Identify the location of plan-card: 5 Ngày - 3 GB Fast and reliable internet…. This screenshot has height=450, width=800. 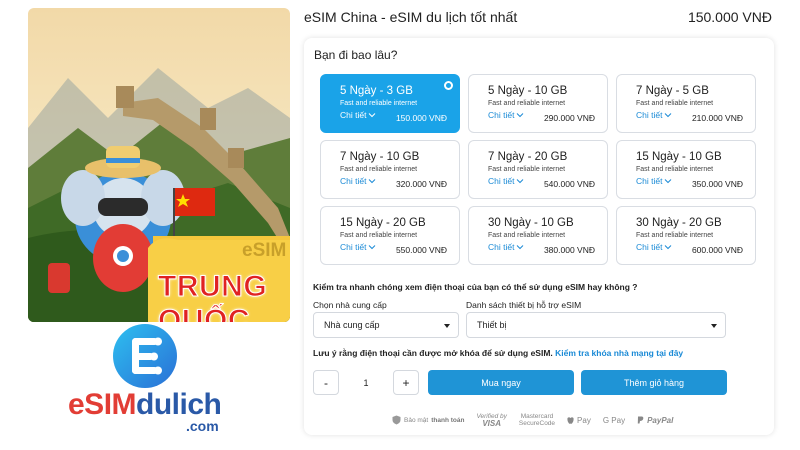
(390, 103).